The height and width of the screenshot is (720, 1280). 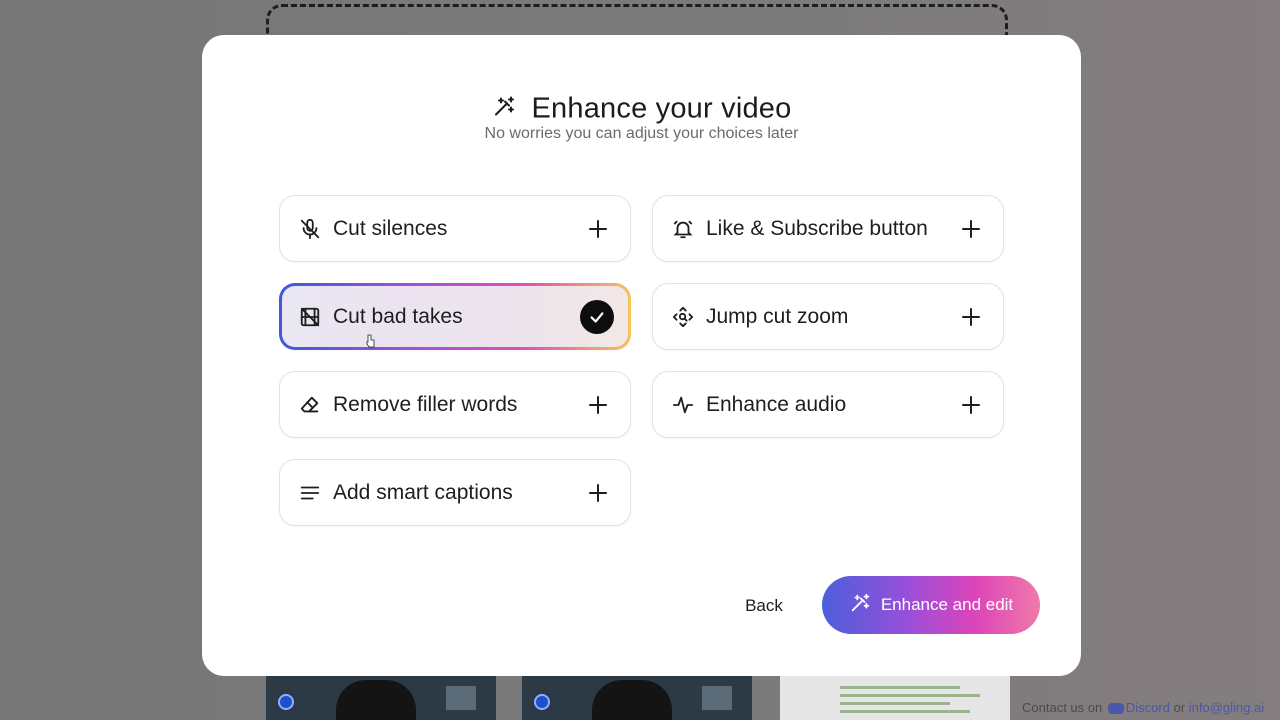 I want to click on hand-cursor-icon, so click(x=370, y=341).